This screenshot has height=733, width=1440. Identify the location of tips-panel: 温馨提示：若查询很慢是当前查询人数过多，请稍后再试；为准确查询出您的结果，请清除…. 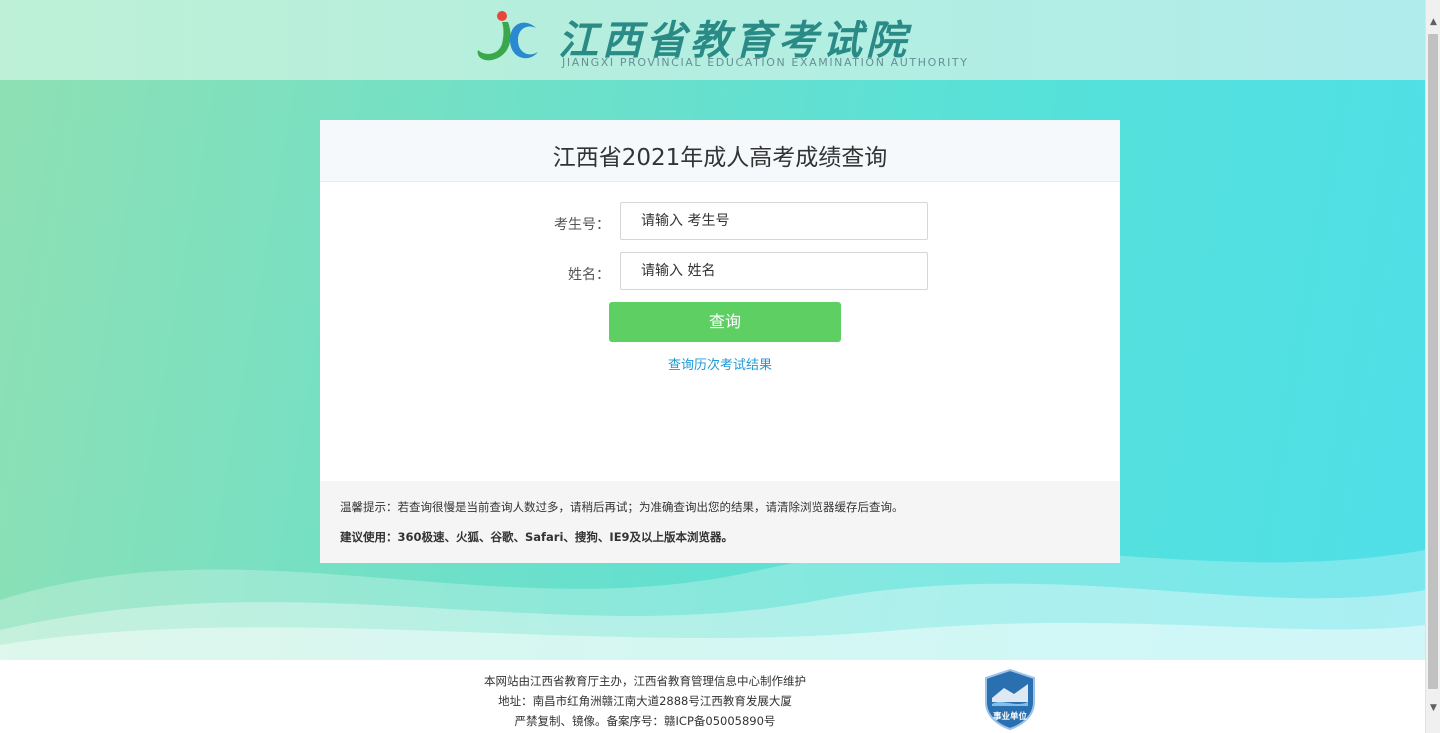
(720, 522).